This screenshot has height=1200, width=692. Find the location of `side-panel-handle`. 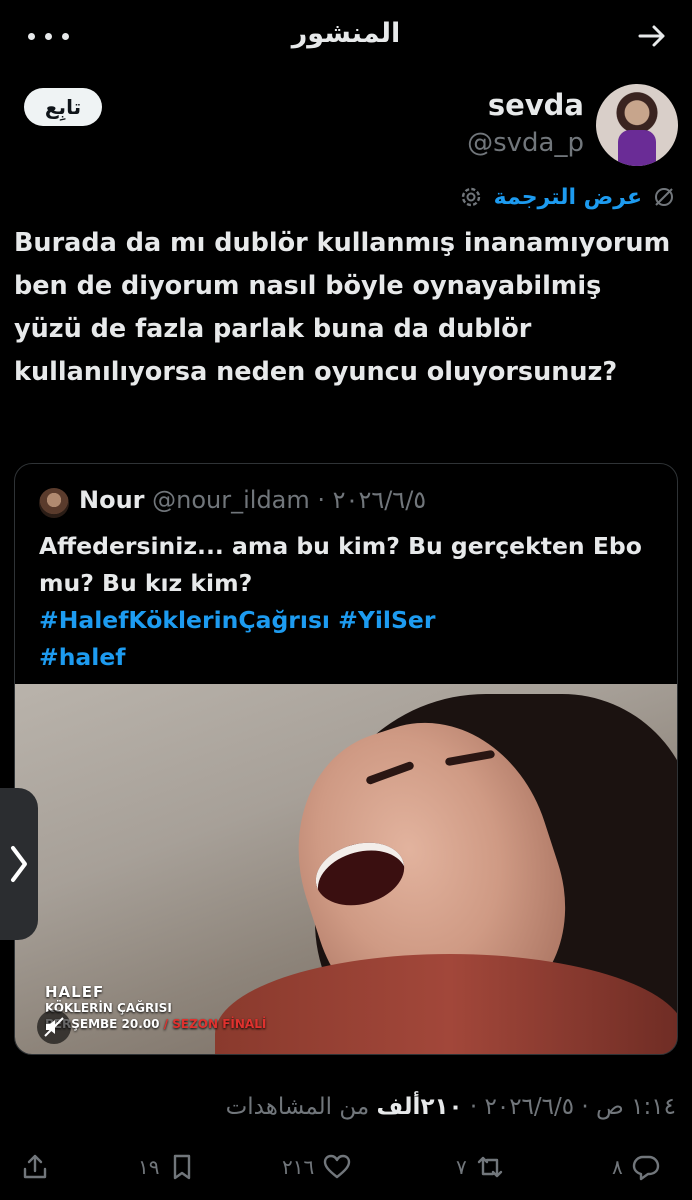

side-panel-handle is located at coordinates (19, 864).